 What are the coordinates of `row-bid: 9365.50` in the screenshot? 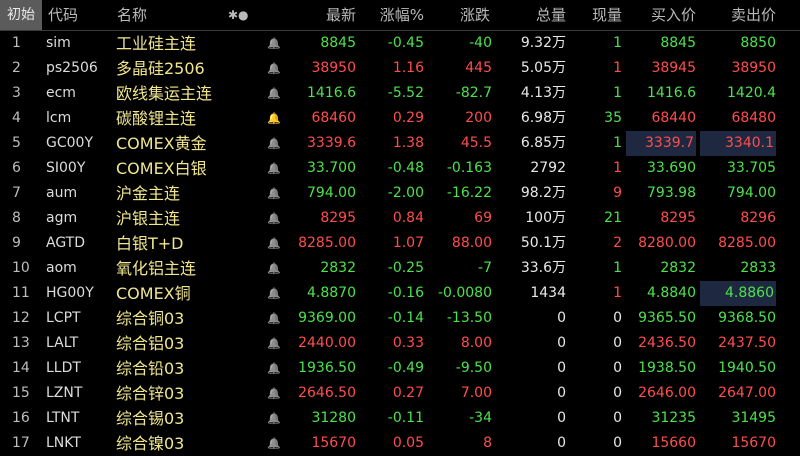 It's located at (667, 318).